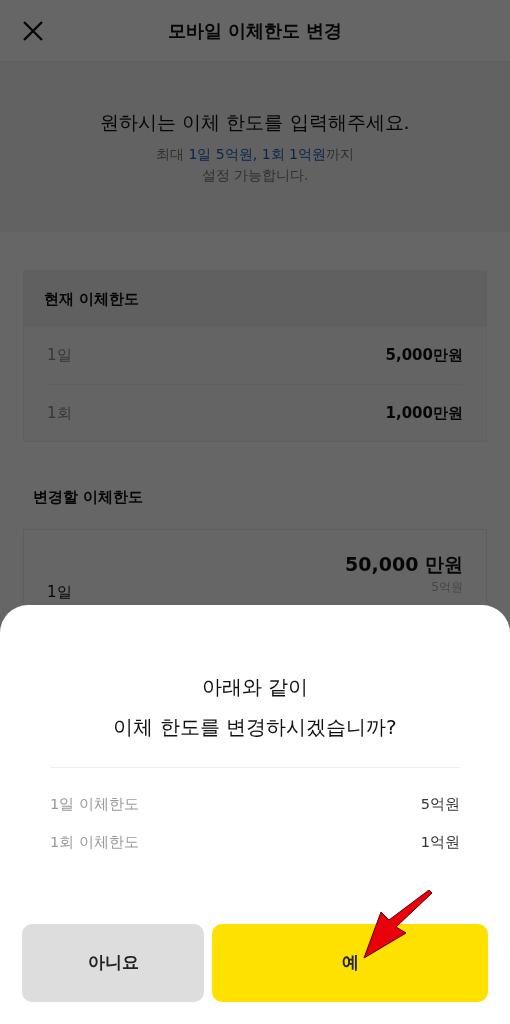 Image resolution: width=510 pixels, height=1024 pixels. I want to click on summary-value: 1억원, so click(440, 843).